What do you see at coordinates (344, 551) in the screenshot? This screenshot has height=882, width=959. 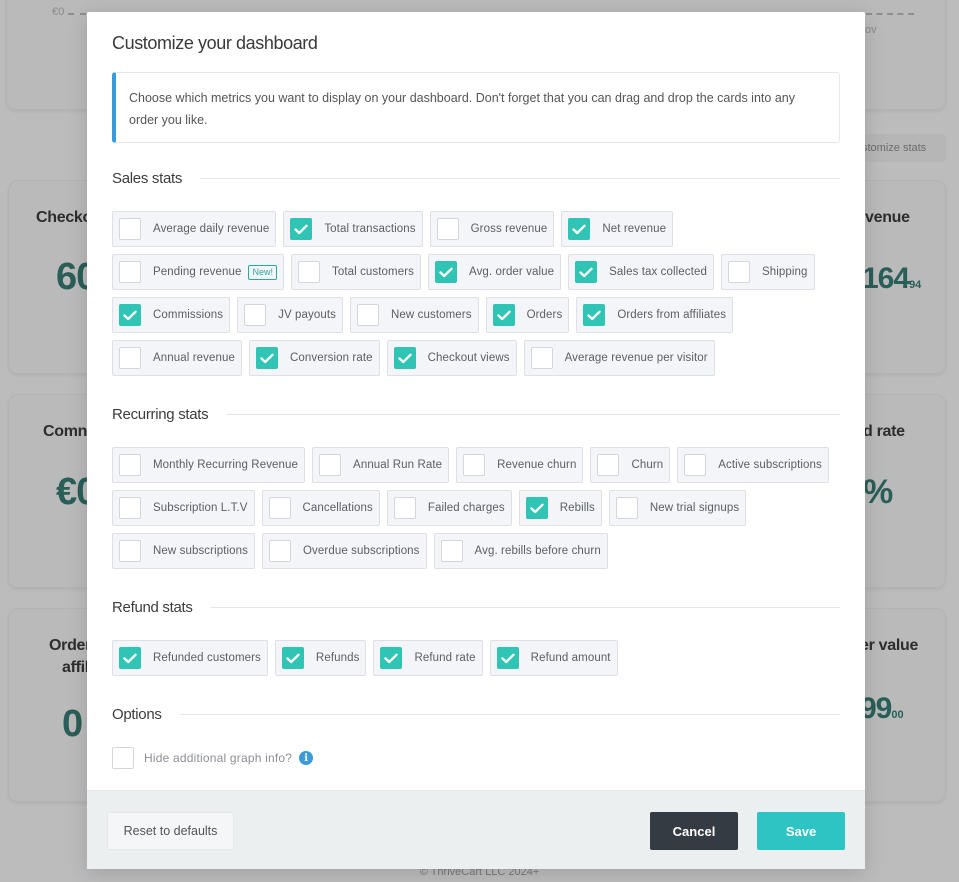 I see `metric-option-overdue-subscriptions: Overdue subscriptions` at bounding box center [344, 551].